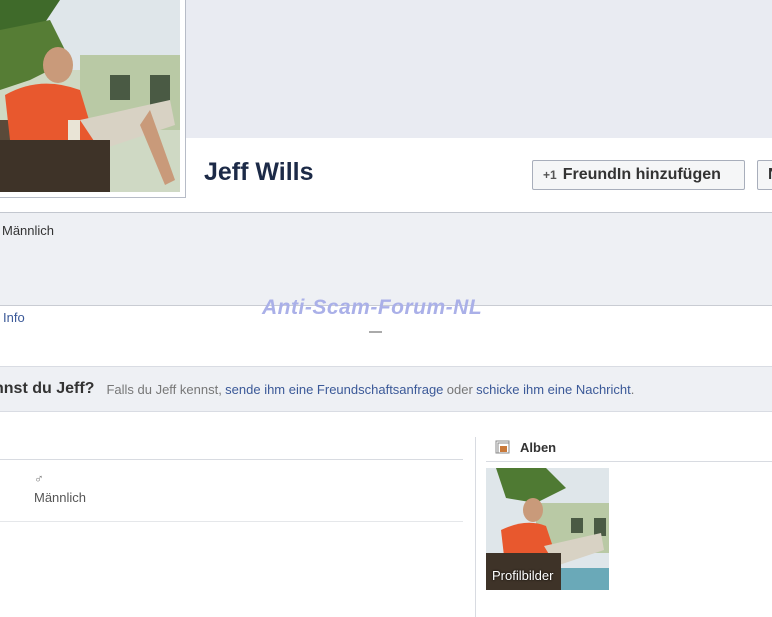  Describe the element at coordinates (764, 175) in the screenshot. I see `message-button: N` at that location.